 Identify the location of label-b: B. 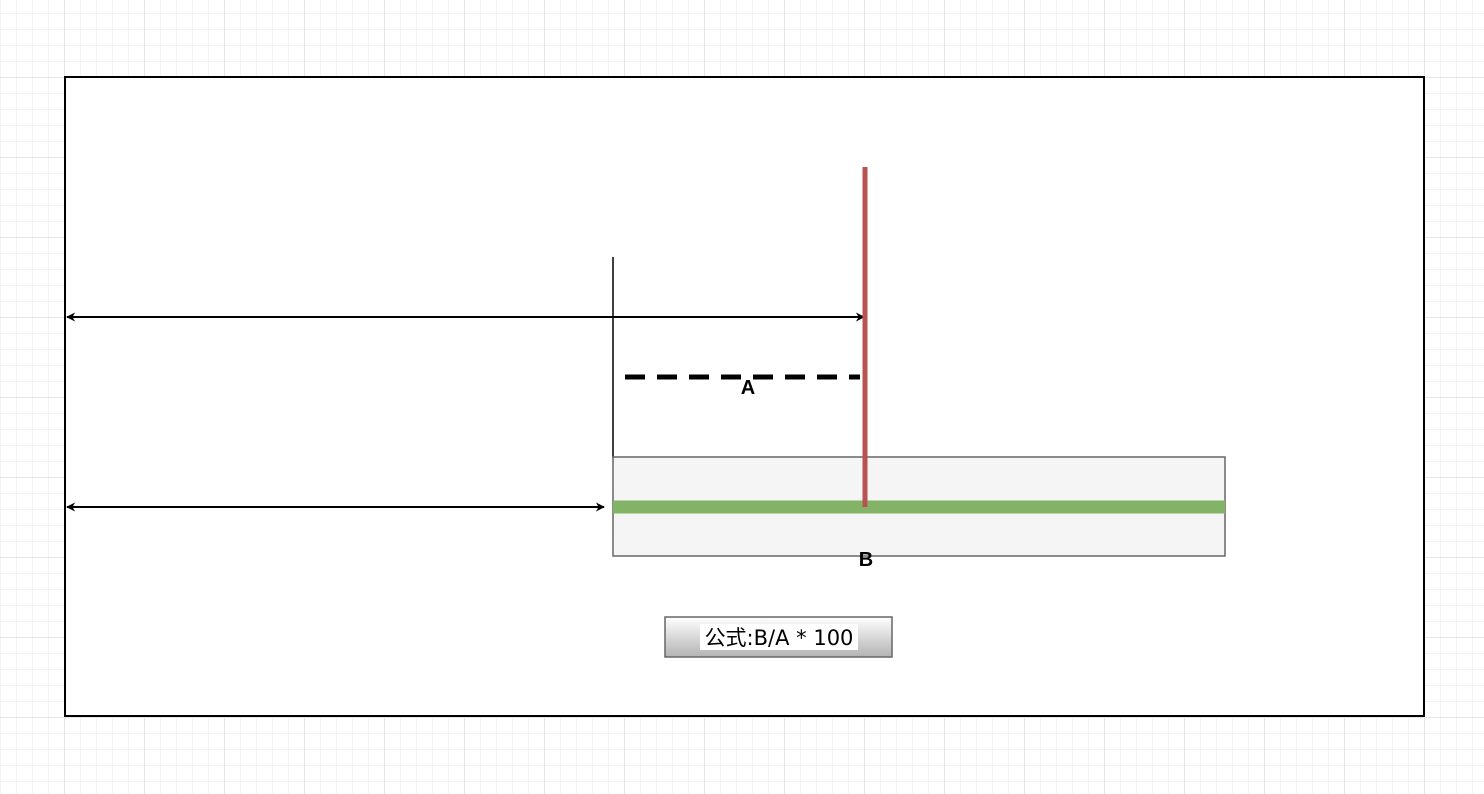
(866, 560).